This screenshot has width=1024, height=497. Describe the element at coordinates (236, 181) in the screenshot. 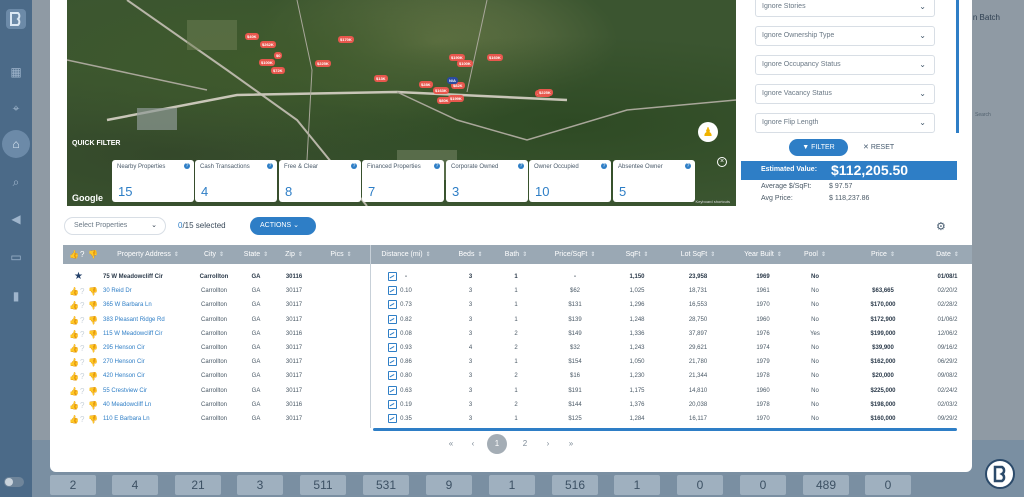

I see `quick-filter-card: Cash Transactions 4?` at that location.